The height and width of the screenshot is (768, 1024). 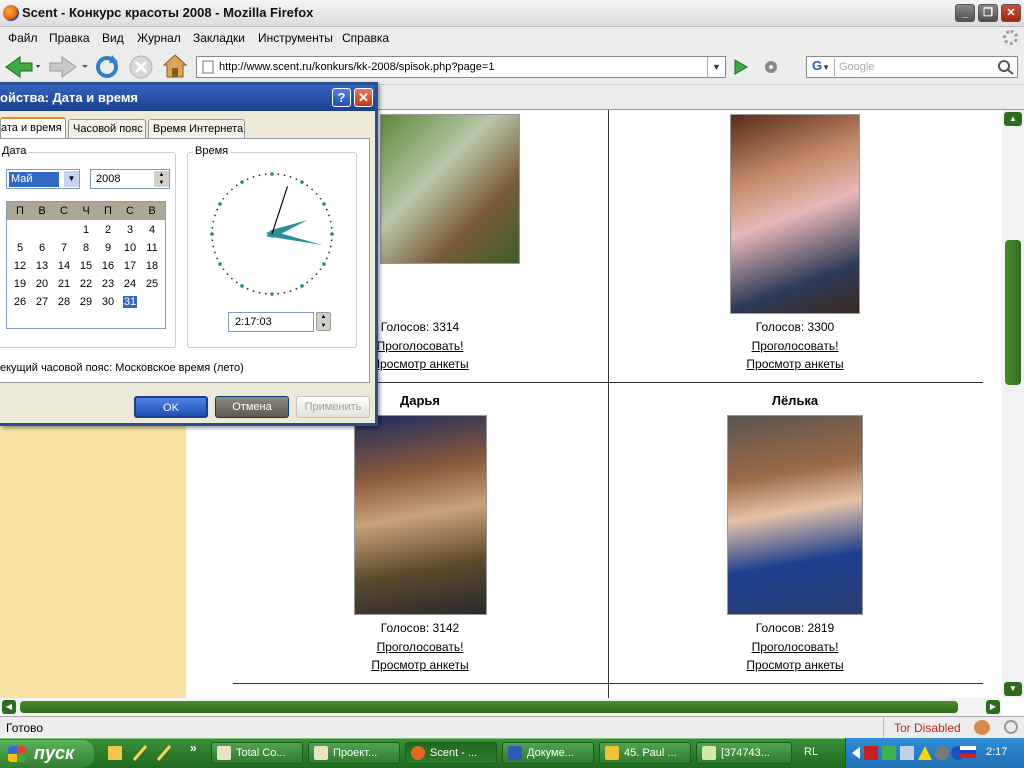 What do you see at coordinates (86, 284) in the screenshot?
I see `calendar-day: 22` at bounding box center [86, 284].